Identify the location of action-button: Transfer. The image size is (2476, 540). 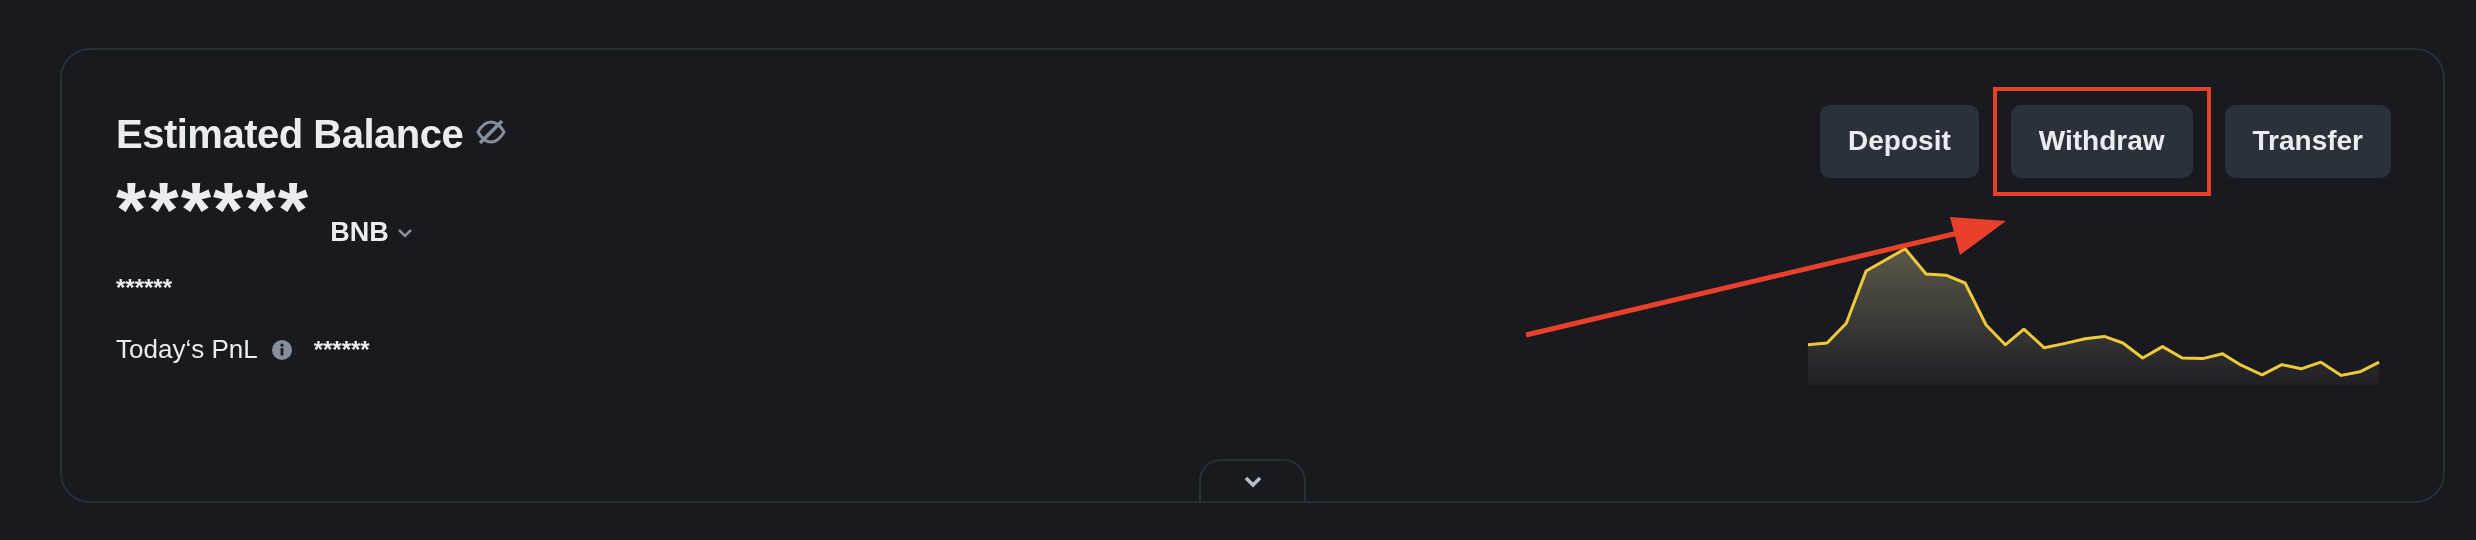
(2307, 141).